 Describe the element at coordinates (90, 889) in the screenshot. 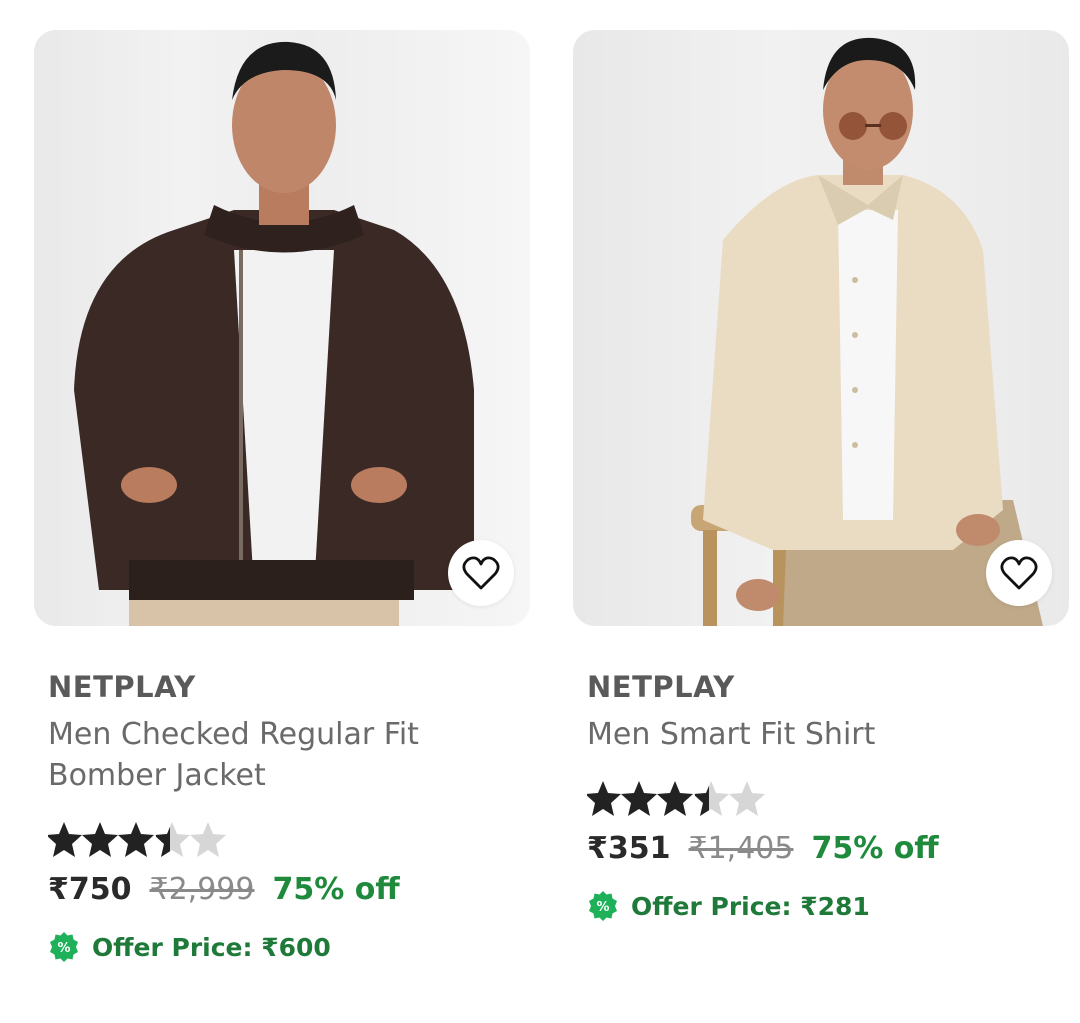

I see `selling-price: ₹750` at that location.